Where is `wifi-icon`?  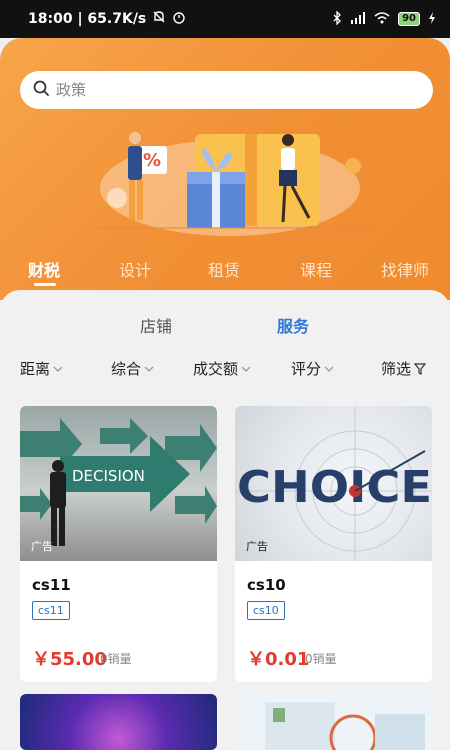 wifi-icon is located at coordinates (382, 19).